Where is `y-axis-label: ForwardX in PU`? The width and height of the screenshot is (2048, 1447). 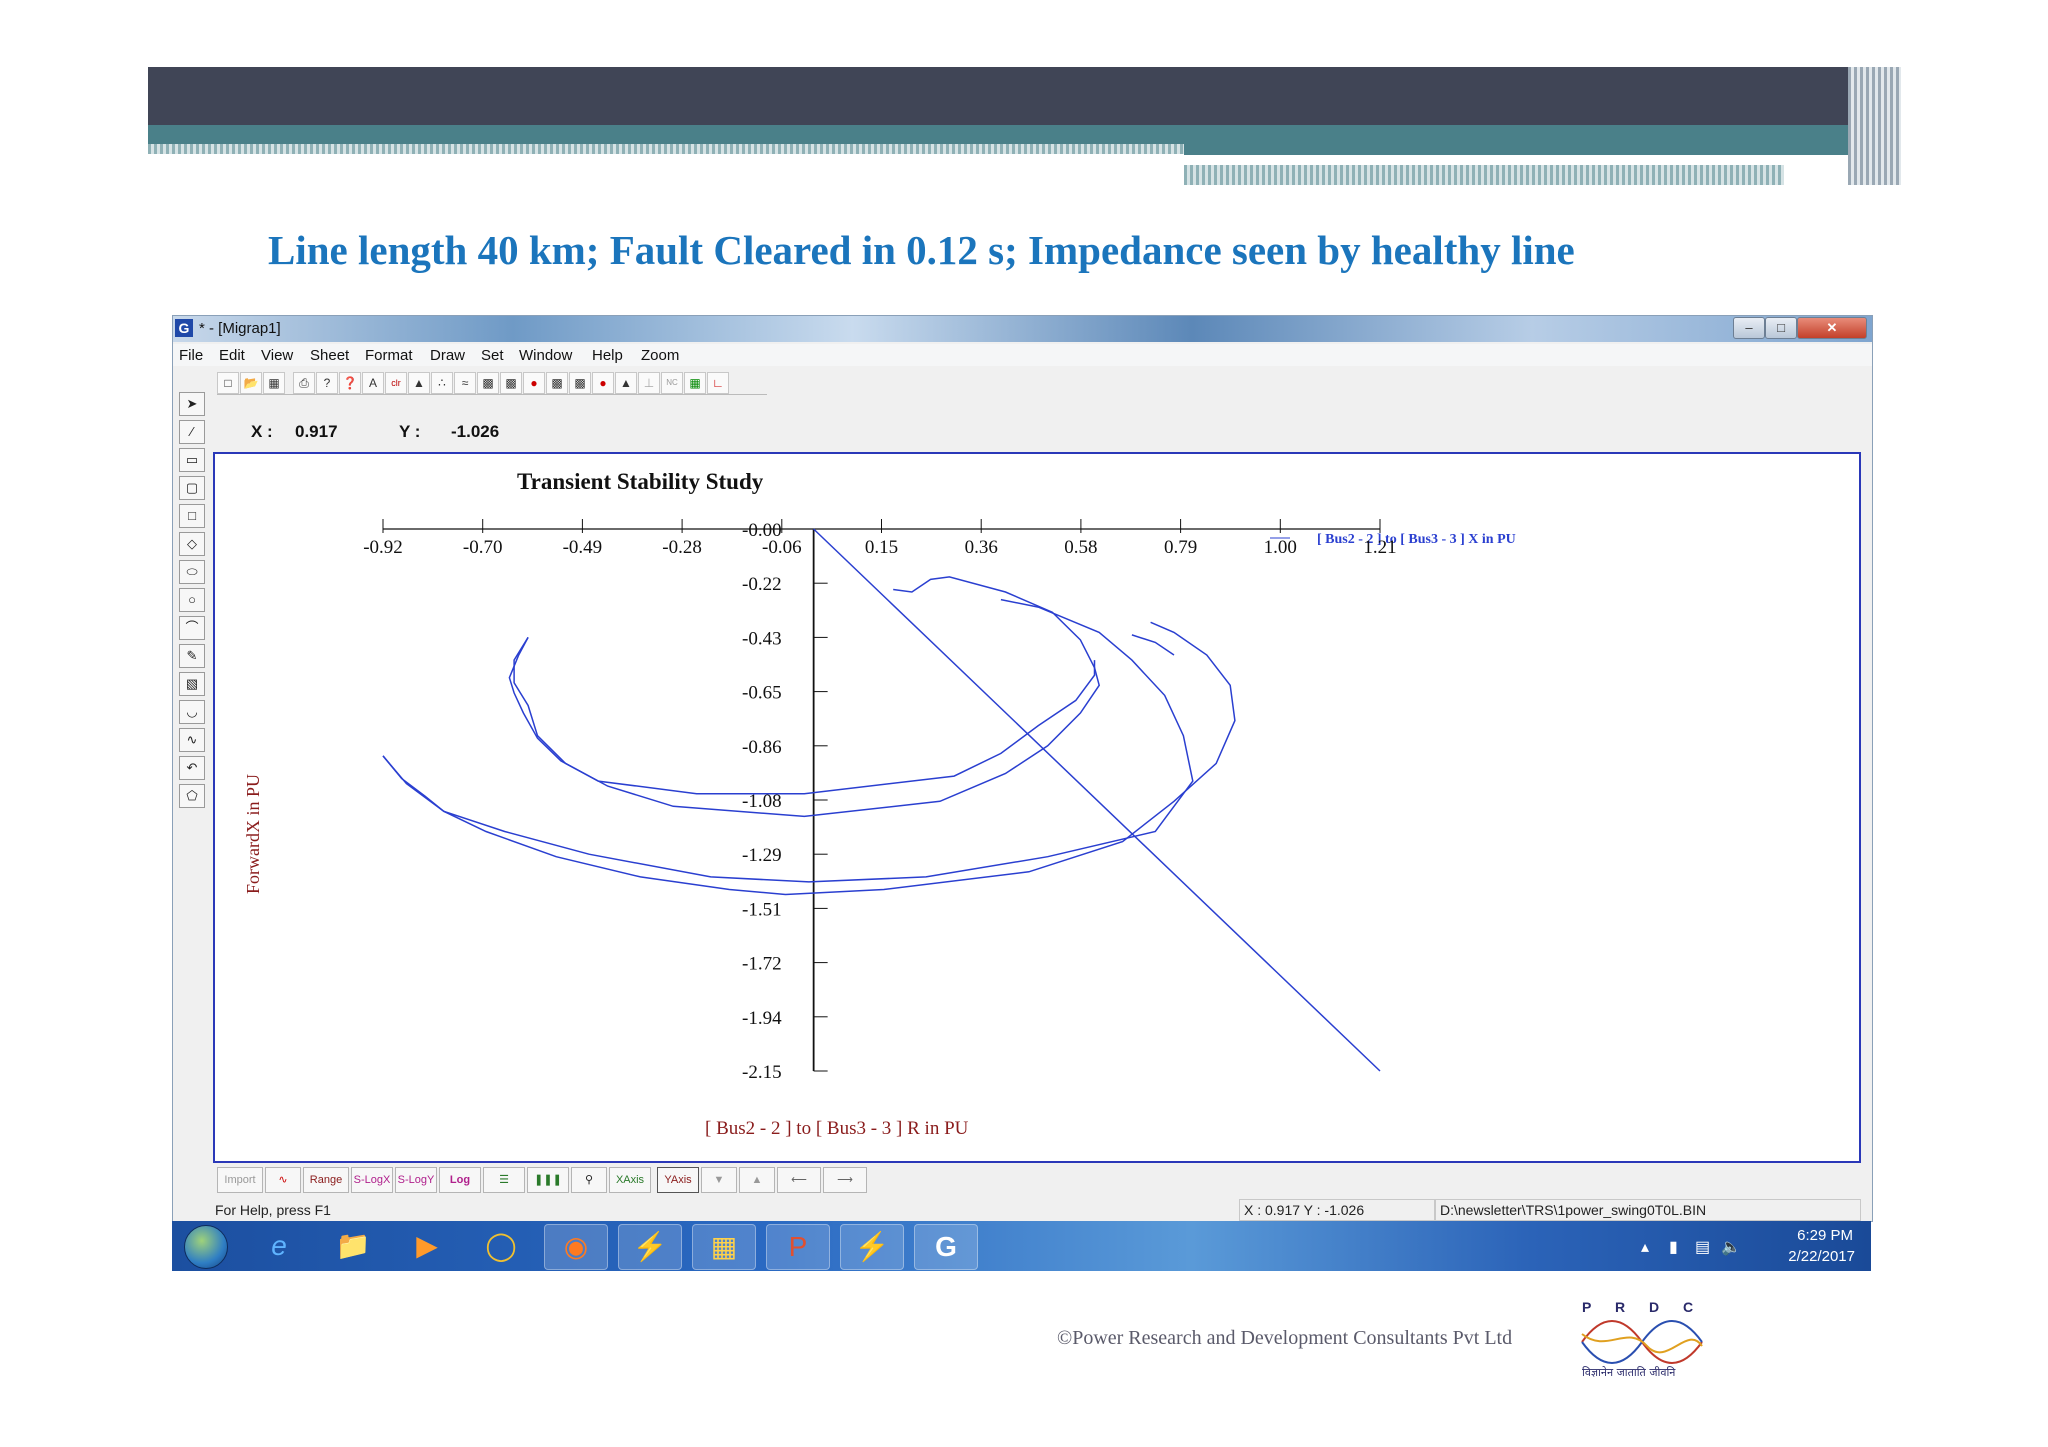 y-axis-label: ForwardX in PU is located at coordinates (253, 834).